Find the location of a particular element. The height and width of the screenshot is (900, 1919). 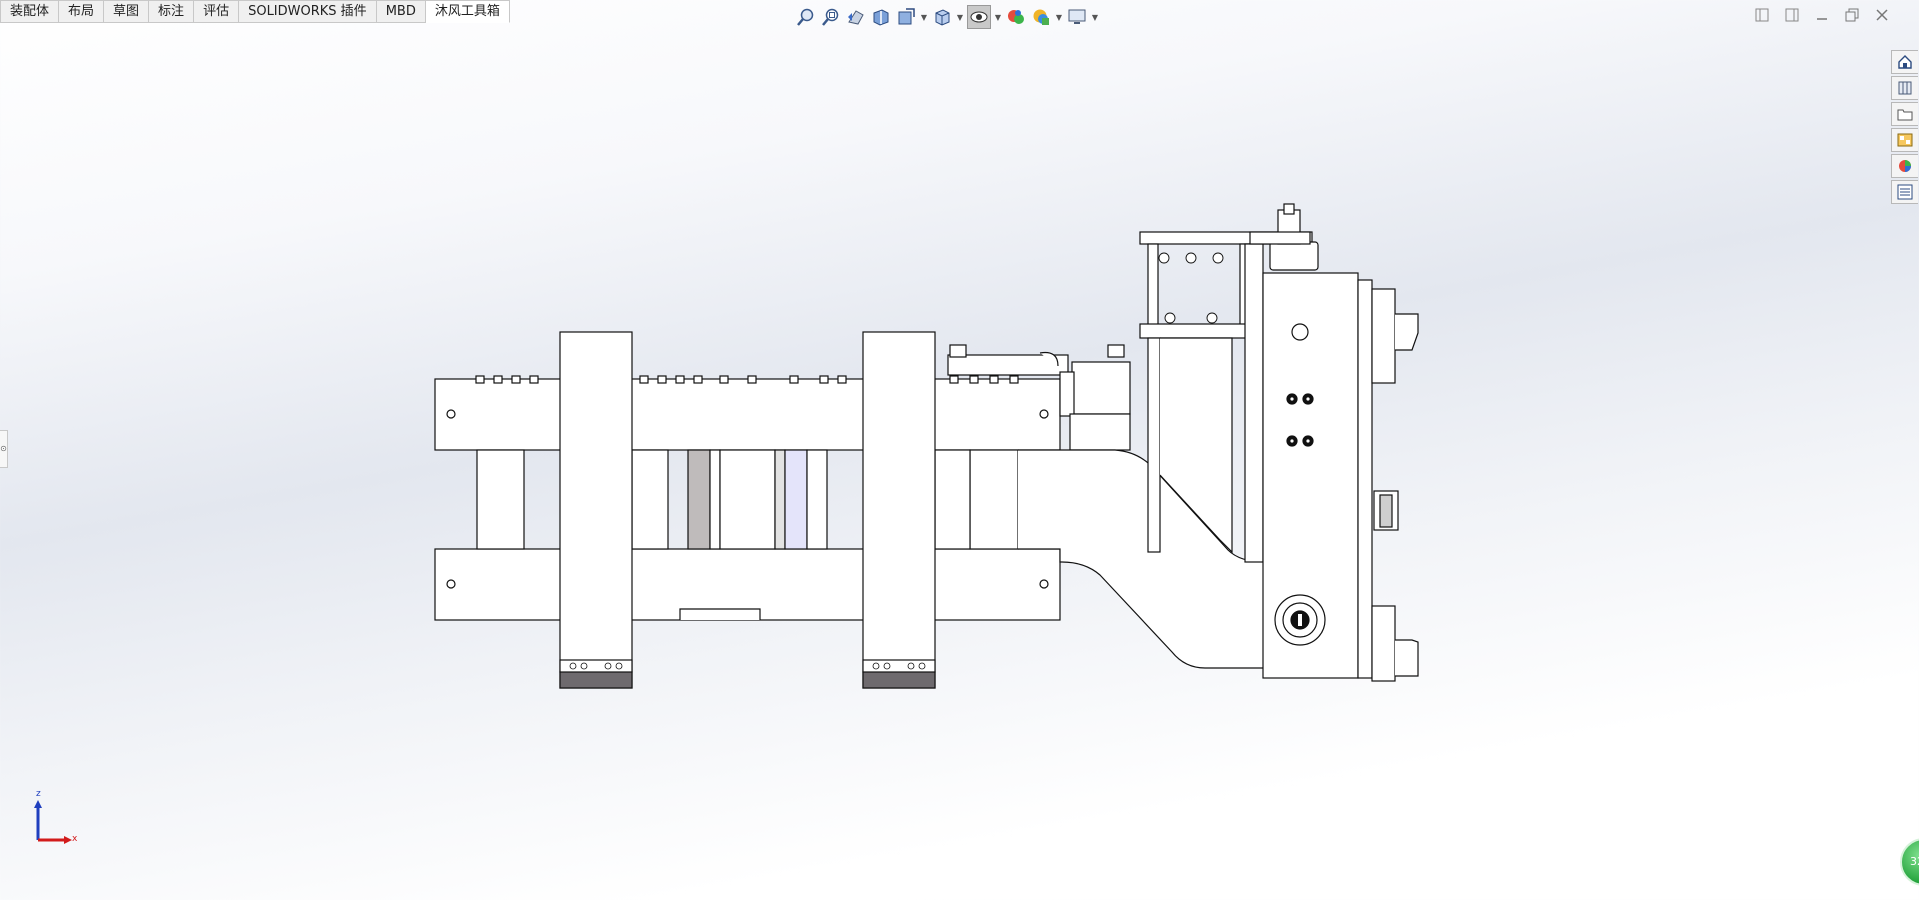

appearances-scenes-icon is located at coordinates (1904, 166).